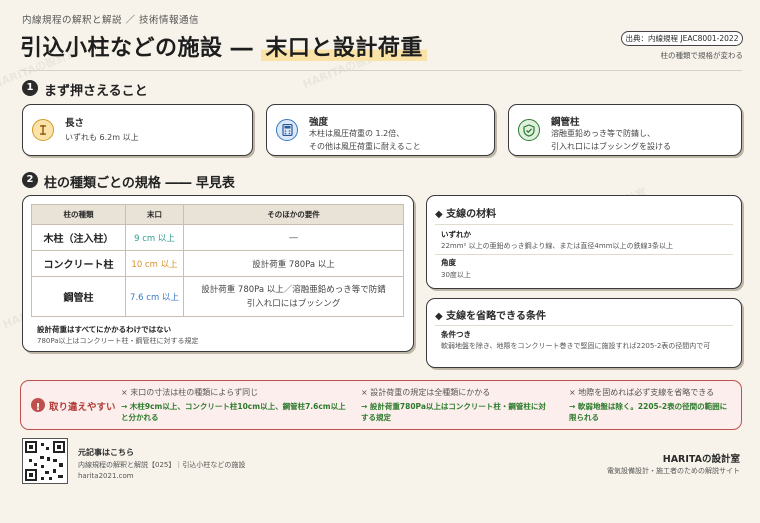  I want to click on wrong-statement: × 設計荷重の規定は全種類にかかる, so click(426, 392).